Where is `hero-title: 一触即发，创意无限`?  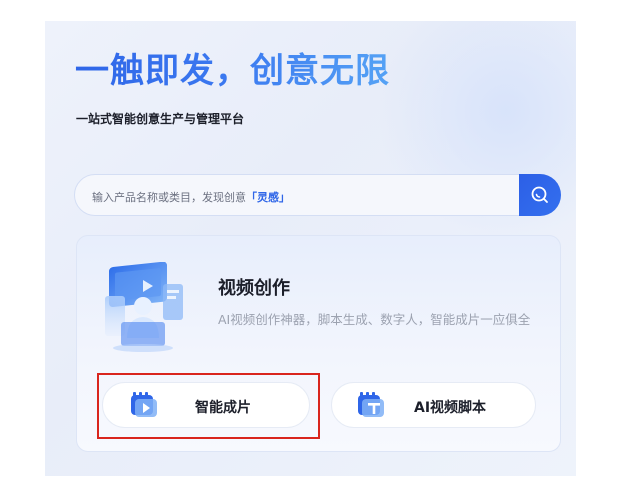 hero-title: 一触即发，创意无限 is located at coordinates (232, 67).